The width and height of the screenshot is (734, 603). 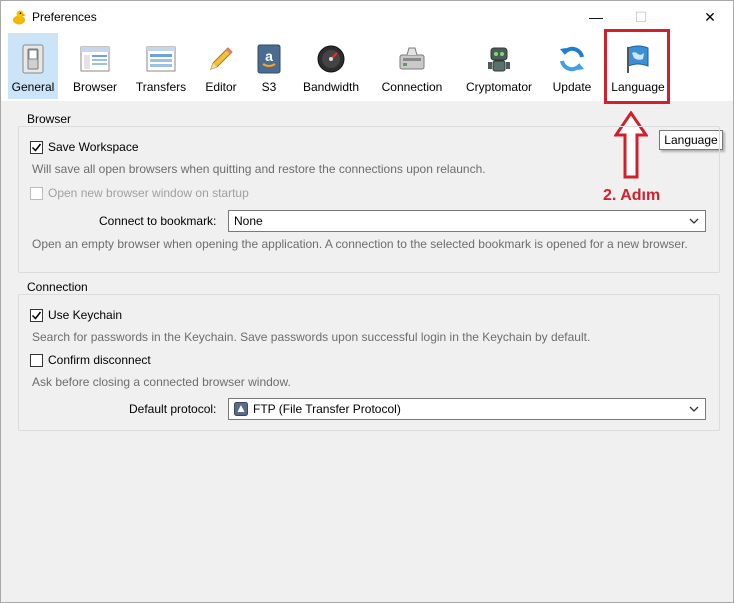 I want to click on use-keychain-checkbox, so click(x=36, y=315).